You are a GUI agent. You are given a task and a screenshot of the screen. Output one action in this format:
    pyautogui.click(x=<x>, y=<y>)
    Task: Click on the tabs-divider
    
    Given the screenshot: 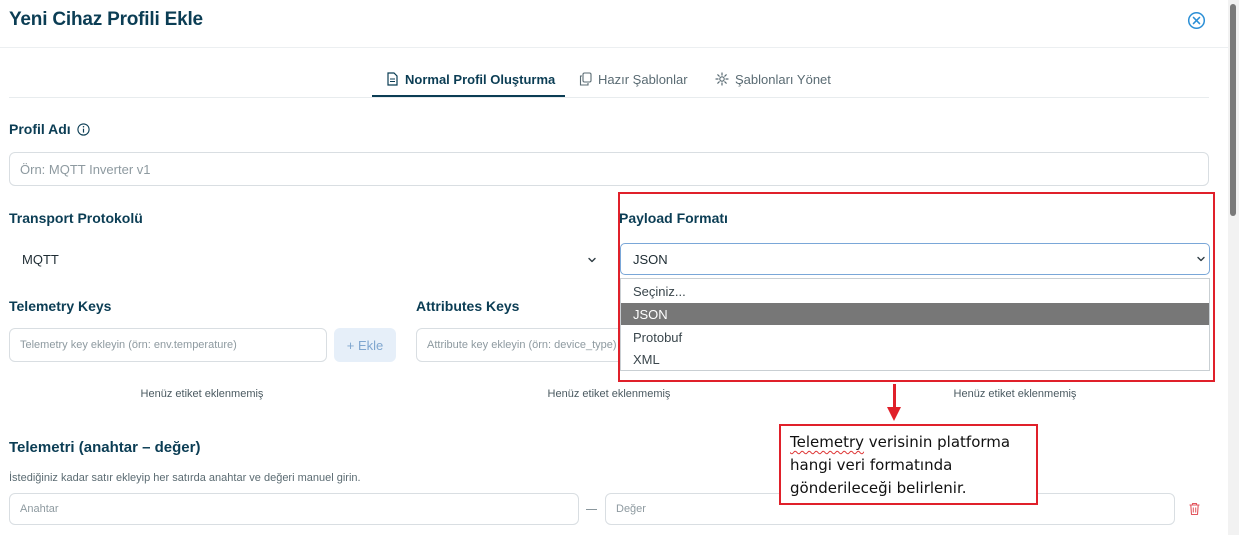 What is the action you would take?
    pyautogui.click(x=609, y=97)
    